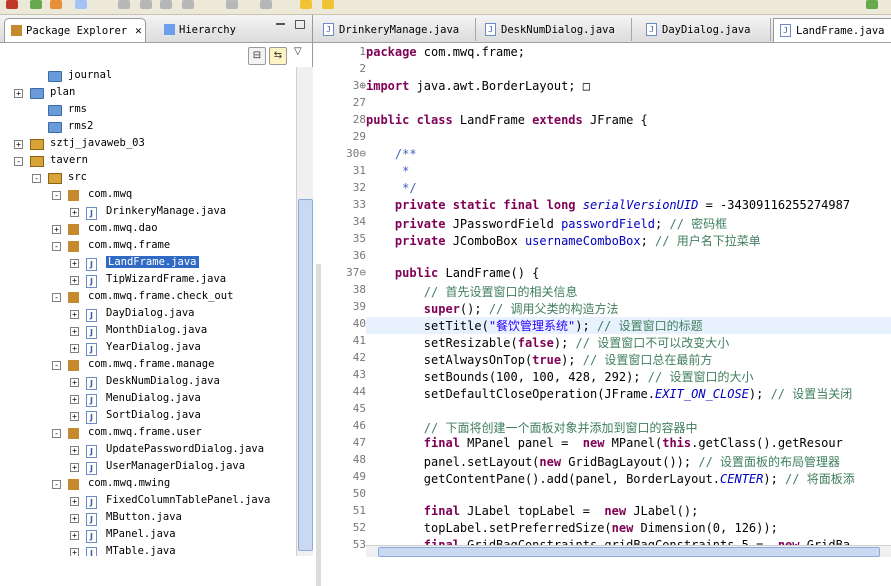 This screenshot has width=891, height=586. What do you see at coordinates (201, 29) in the screenshot?
I see `tab-hierarchy: Hierarchy` at bounding box center [201, 29].